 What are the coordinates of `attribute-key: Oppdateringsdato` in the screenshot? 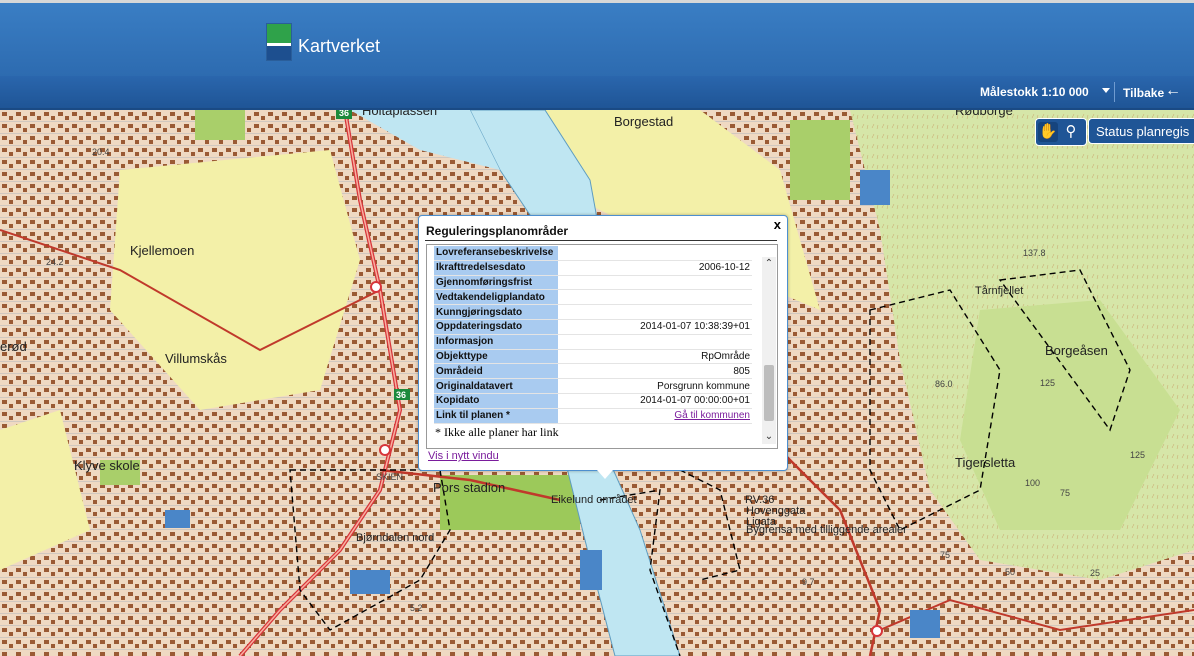 It's located at (496, 327).